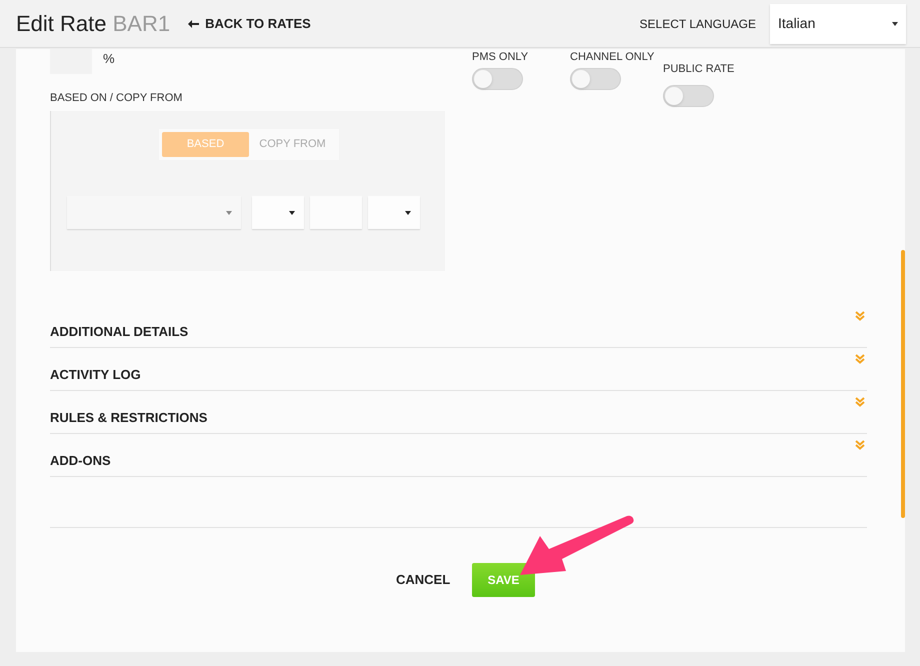 The height and width of the screenshot is (666, 920). What do you see at coordinates (838, 24) in the screenshot?
I see `language-select: Italian` at bounding box center [838, 24].